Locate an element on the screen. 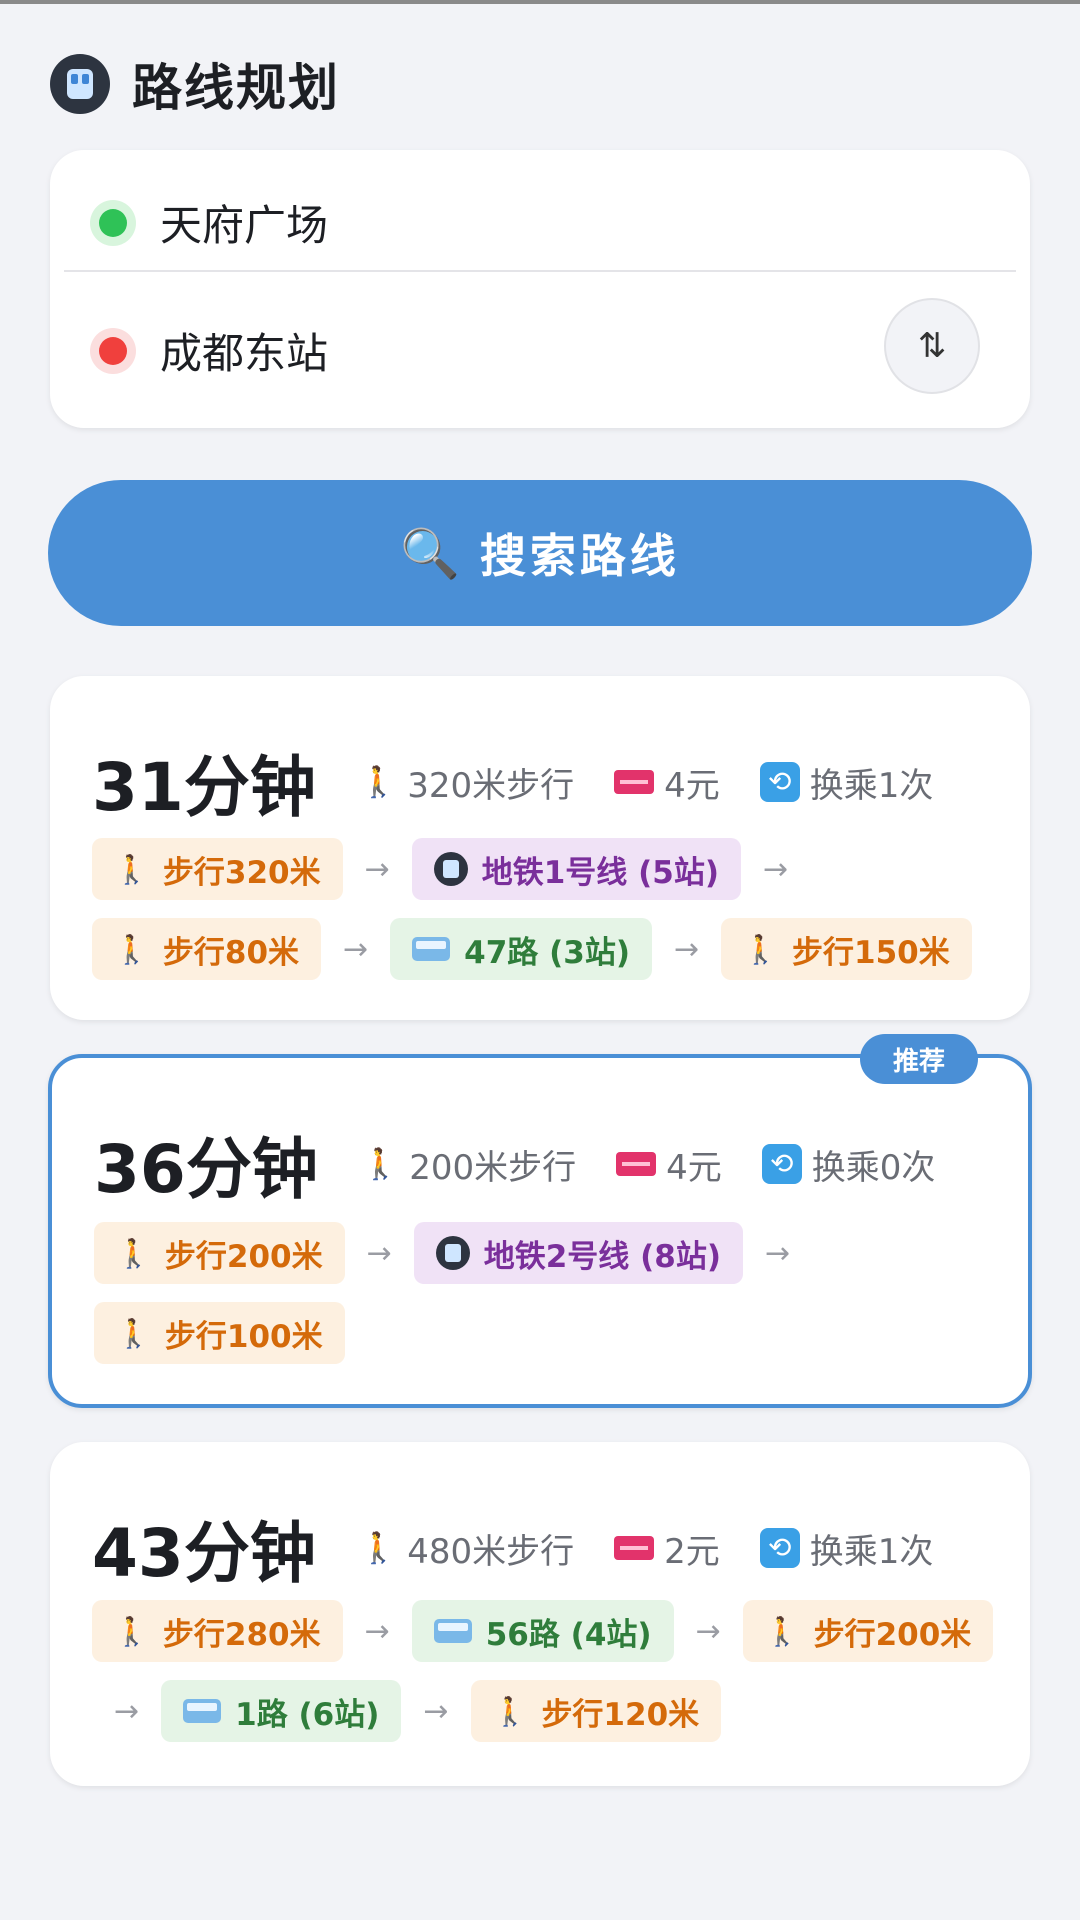 The image size is (1080, 1920). metro-segment: 地铁2号线 (8站) is located at coordinates (578, 1253).